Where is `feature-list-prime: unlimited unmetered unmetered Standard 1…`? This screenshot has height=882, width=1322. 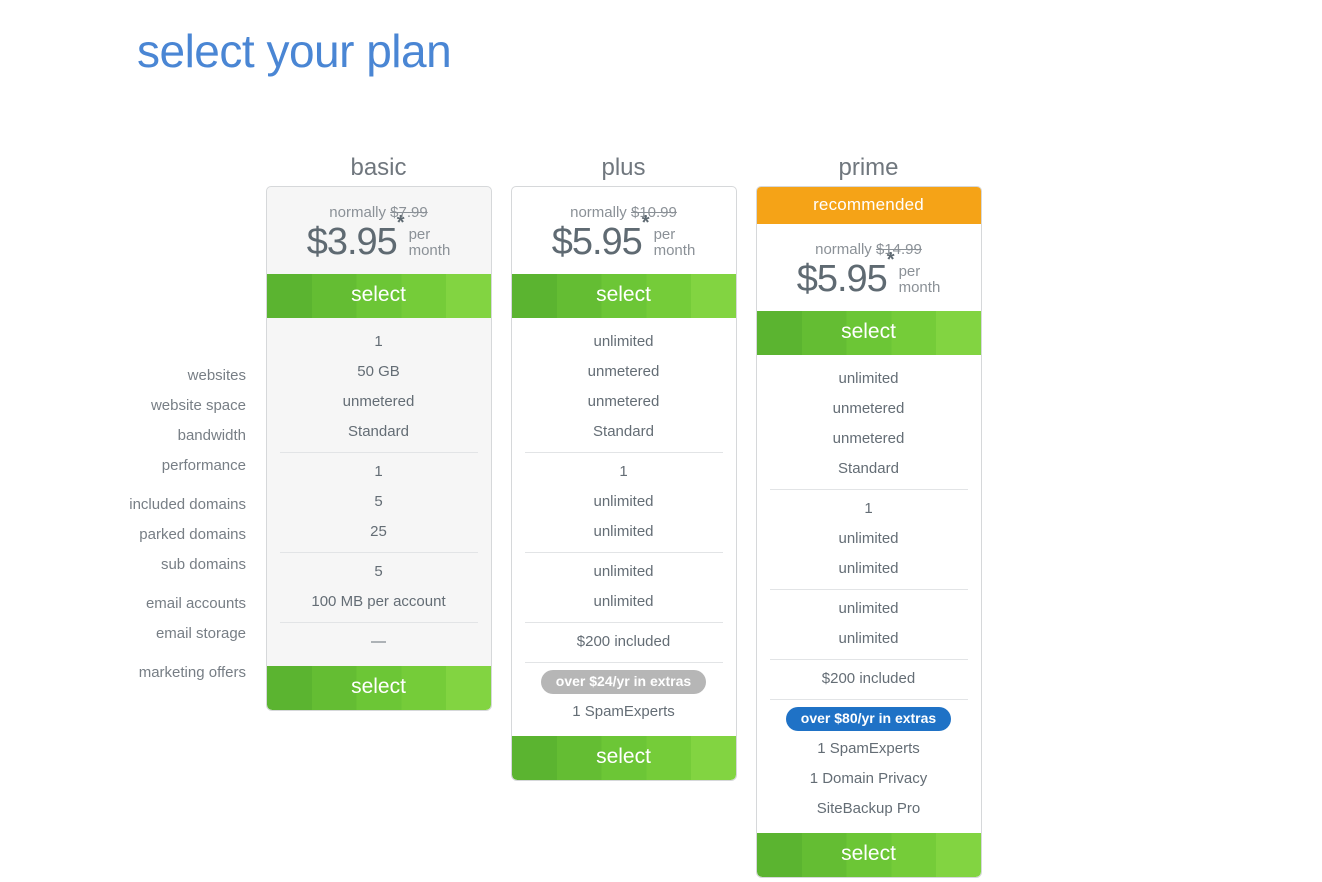
feature-list-prime: unlimited unmetered unmetered Standard 1… is located at coordinates (869, 594).